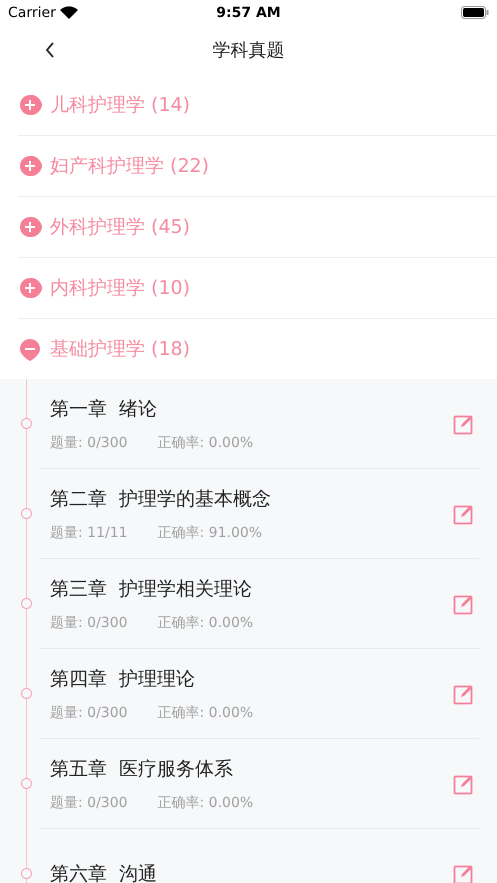 The image size is (497, 883). What do you see at coordinates (251, 679) in the screenshot?
I see `chapter-title: 第四章 护理理论` at bounding box center [251, 679].